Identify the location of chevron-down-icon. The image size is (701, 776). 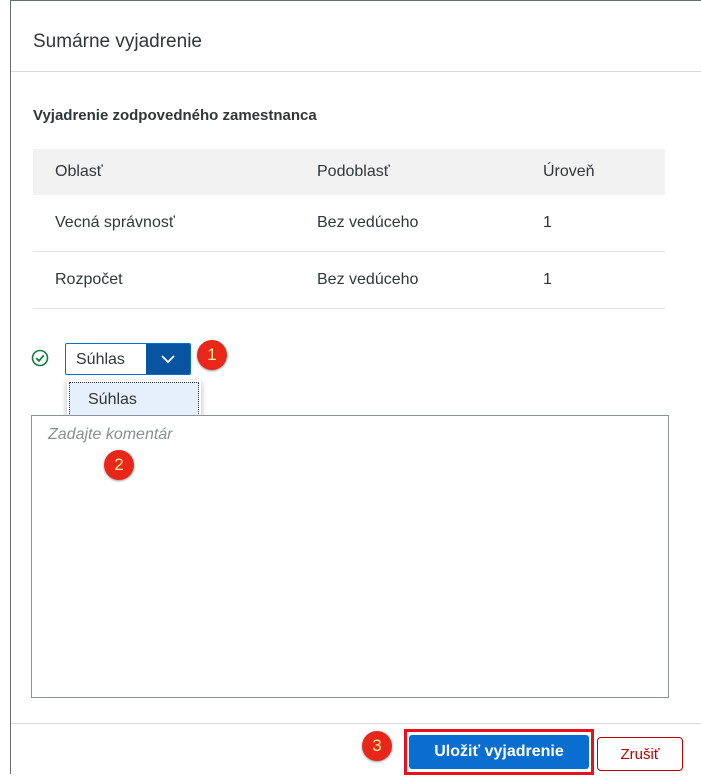
(168, 359).